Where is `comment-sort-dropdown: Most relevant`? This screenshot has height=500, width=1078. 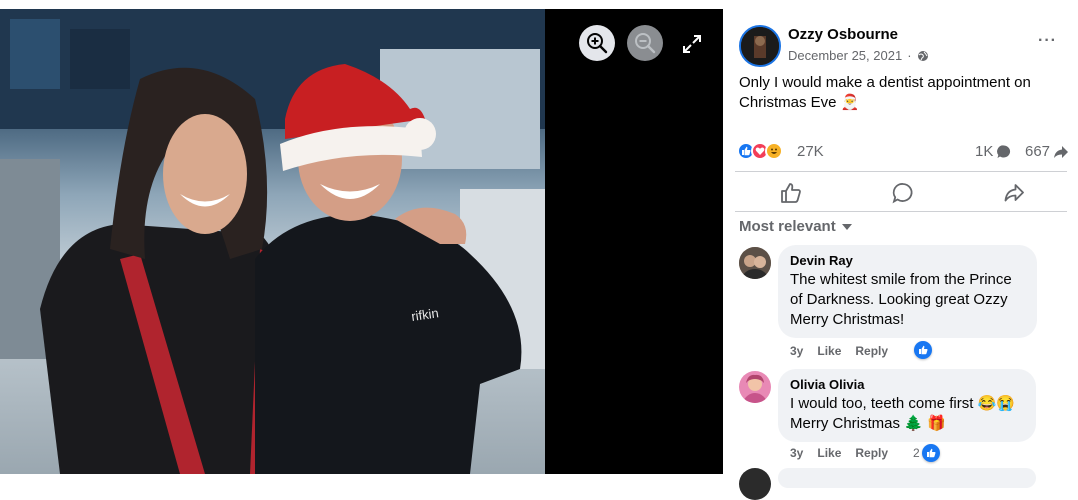
comment-sort-dropdown: Most relevant is located at coordinates (795, 226).